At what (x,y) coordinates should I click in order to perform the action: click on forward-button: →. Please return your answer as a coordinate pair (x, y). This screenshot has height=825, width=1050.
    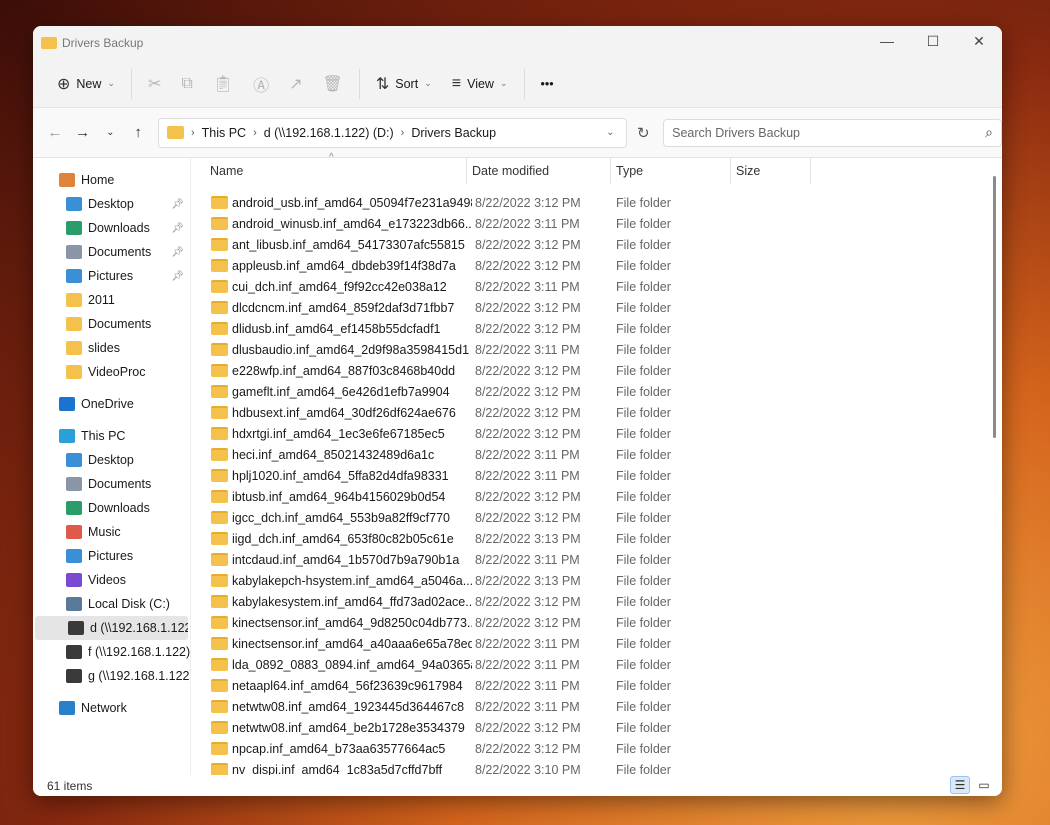
    Looking at the image, I should click on (83, 132).